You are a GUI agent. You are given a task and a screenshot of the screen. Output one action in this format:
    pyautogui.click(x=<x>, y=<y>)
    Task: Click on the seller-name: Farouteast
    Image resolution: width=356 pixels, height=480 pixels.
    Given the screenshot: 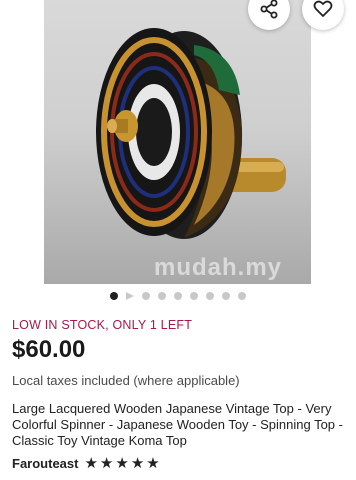 What is the action you would take?
    pyautogui.click(x=45, y=463)
    